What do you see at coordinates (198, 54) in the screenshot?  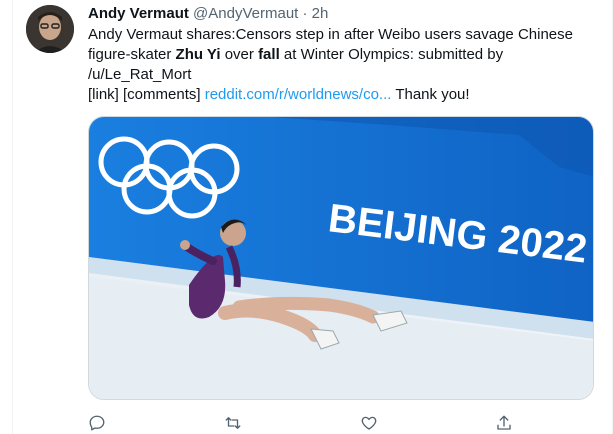 I see `tweet-text-bold1: Zhu Yi` at bounding box center [198, 54].